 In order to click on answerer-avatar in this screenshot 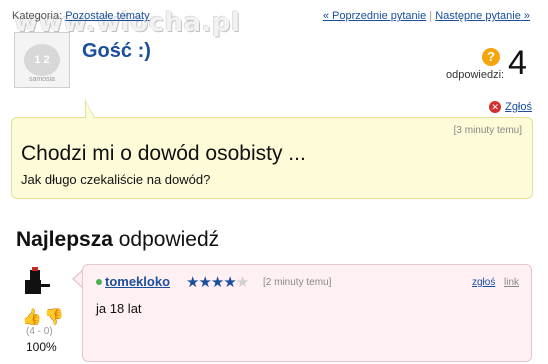, I will do `click(37, 281)`.